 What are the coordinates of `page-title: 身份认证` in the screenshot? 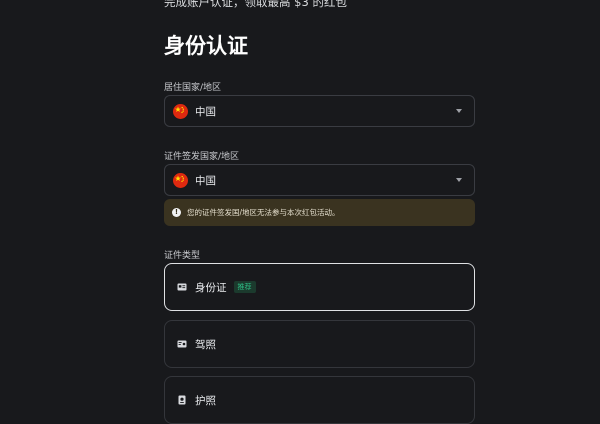 It's located at (206, 46).